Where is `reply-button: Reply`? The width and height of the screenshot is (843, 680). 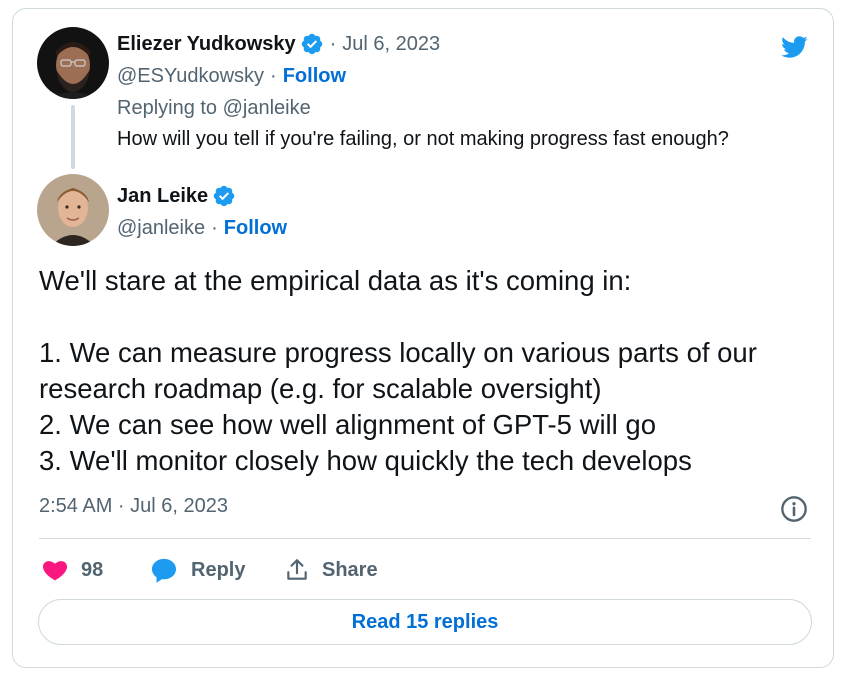
reply-button: Reply is located at coordinates (197, 570).